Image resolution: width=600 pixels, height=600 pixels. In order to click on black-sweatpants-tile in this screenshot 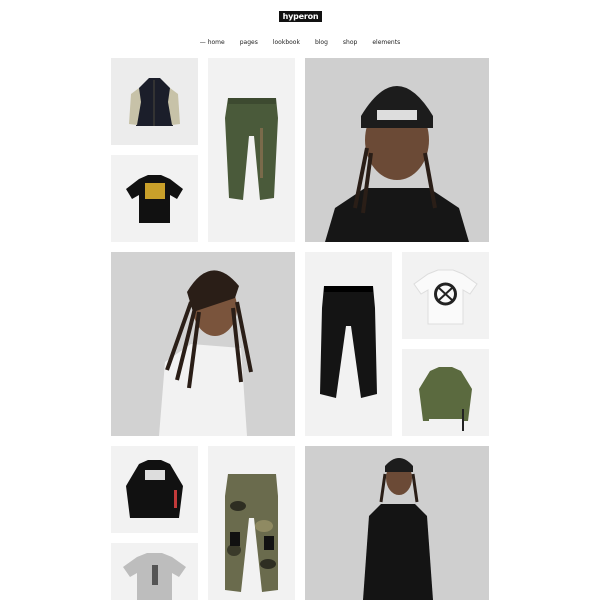, I will do `click(348, 344)`.